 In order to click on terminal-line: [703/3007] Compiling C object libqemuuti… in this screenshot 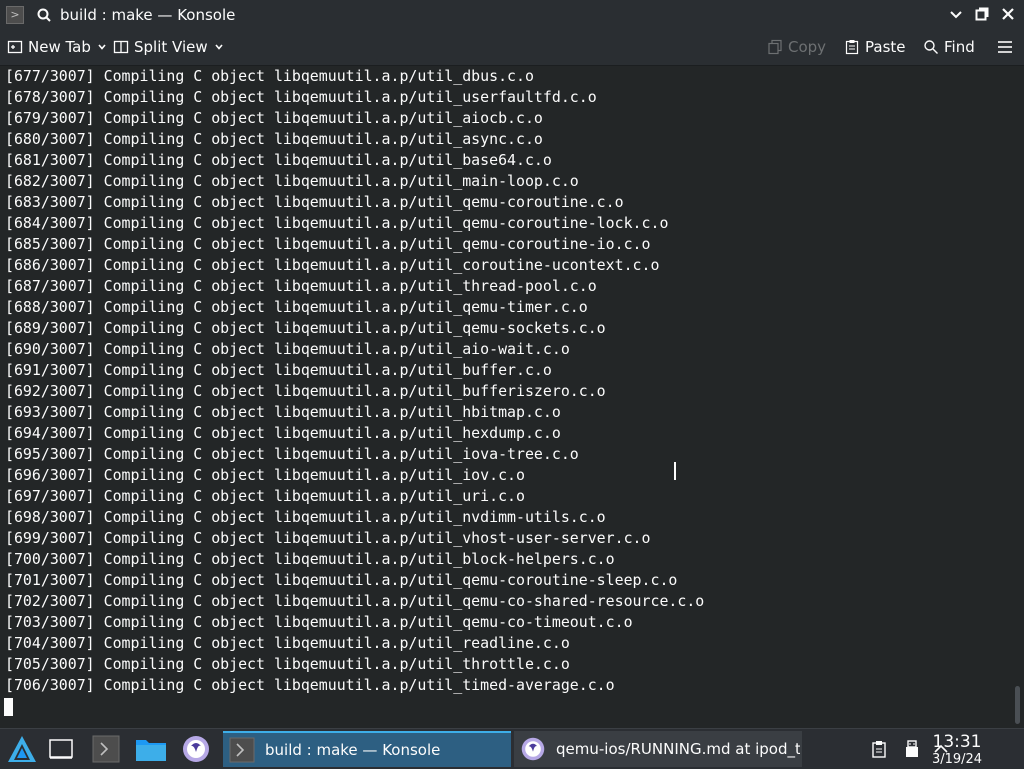, I will do `click(319, 622)`.